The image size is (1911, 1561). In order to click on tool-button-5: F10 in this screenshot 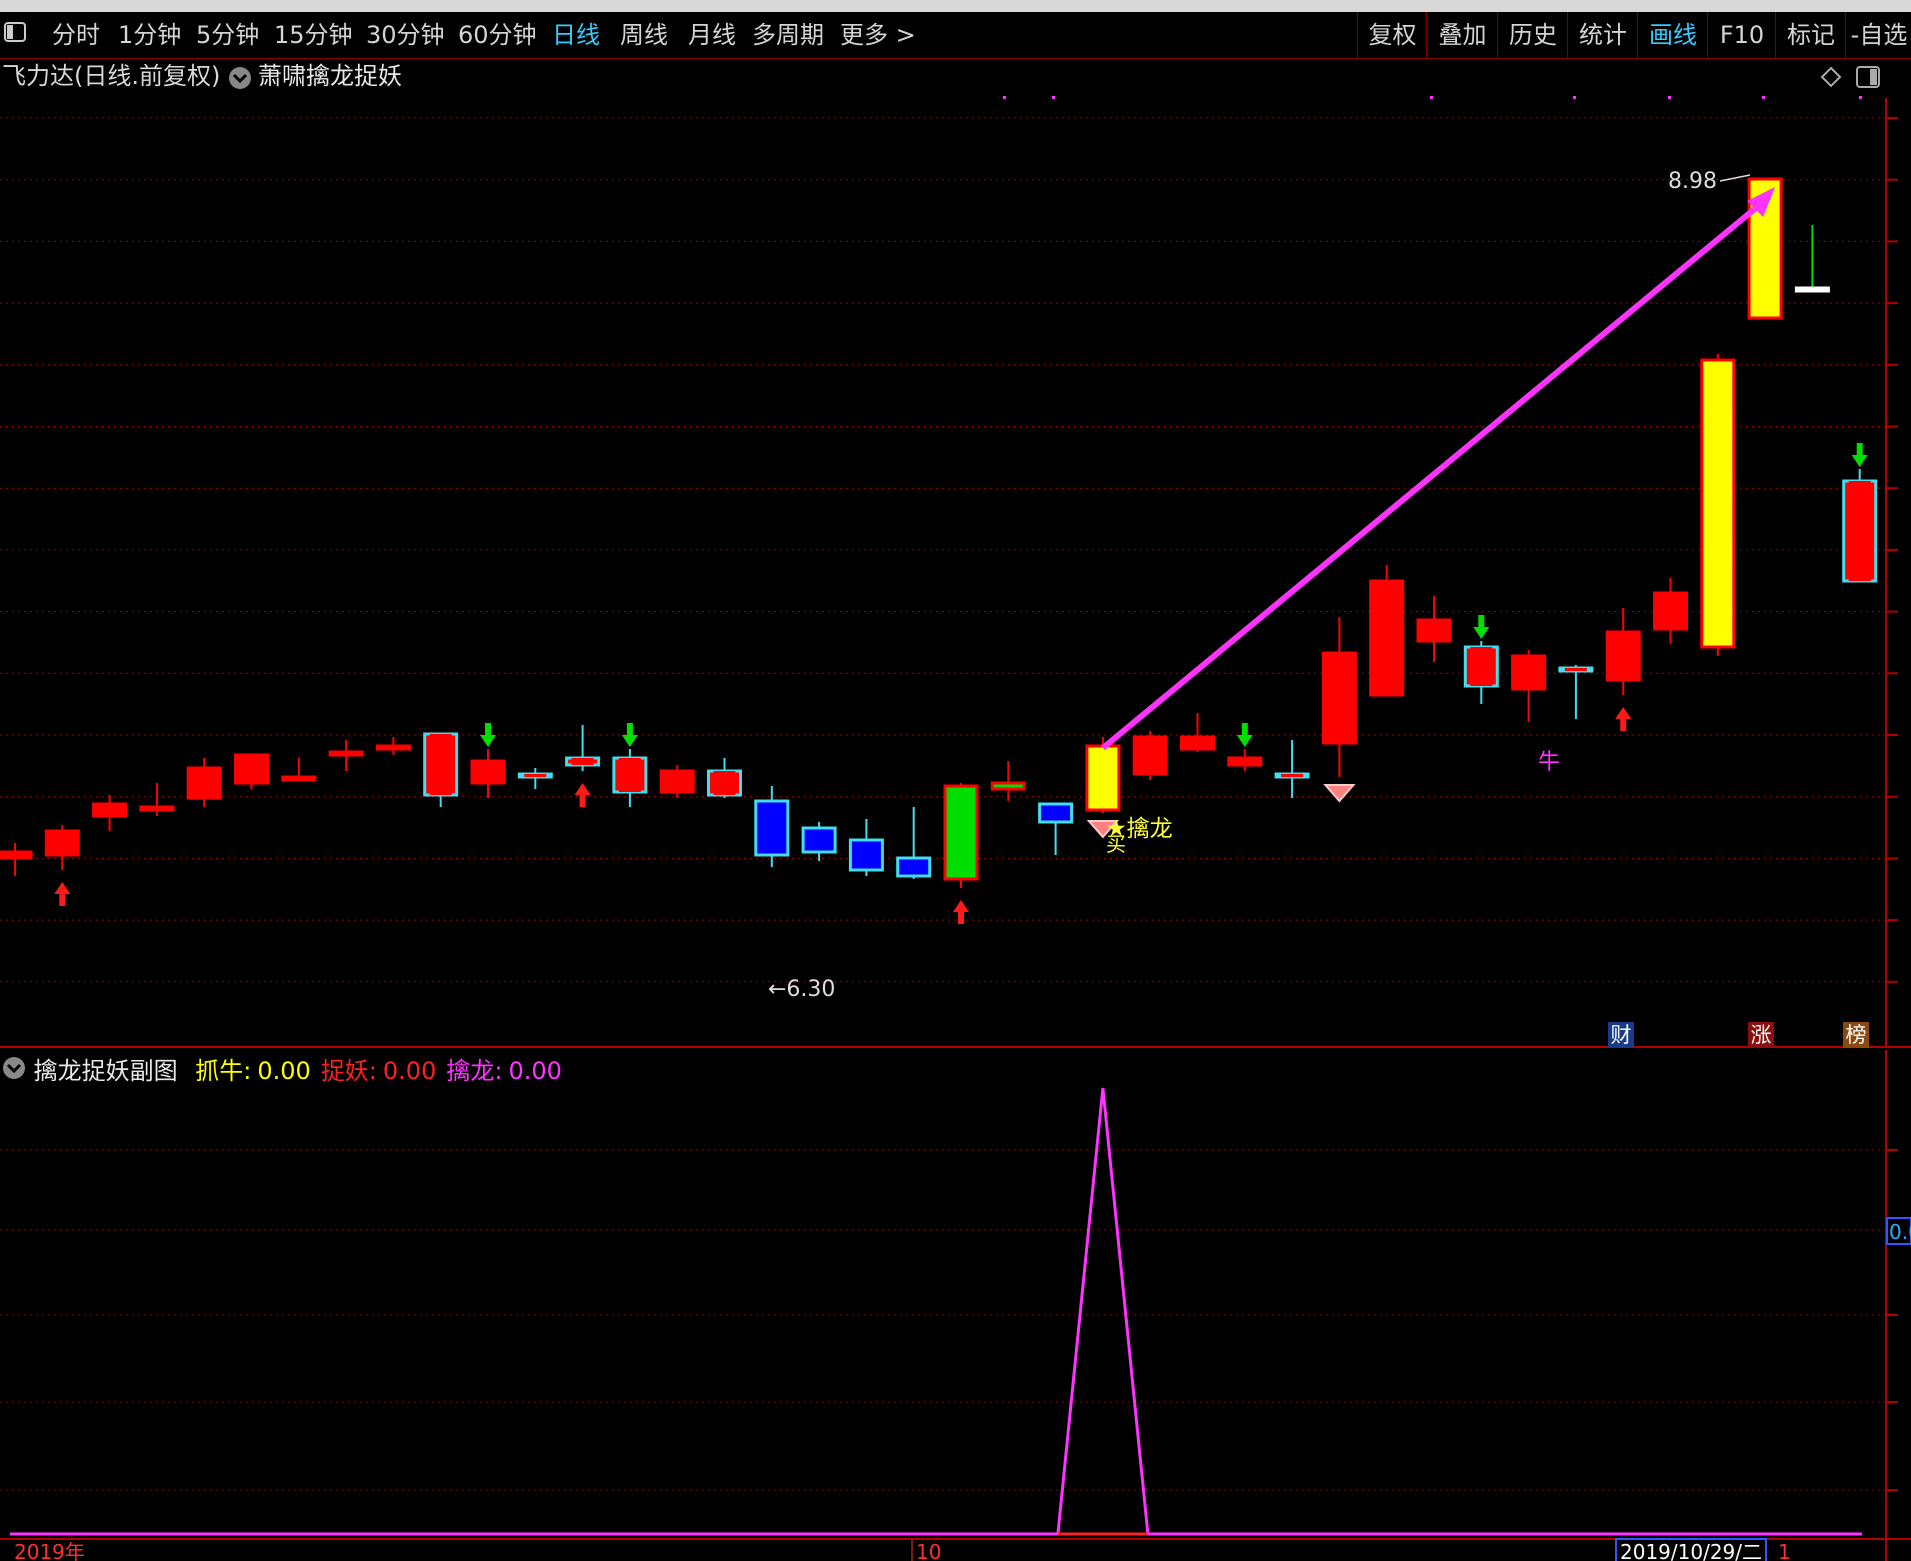, I will do `click(1741, 35)`.